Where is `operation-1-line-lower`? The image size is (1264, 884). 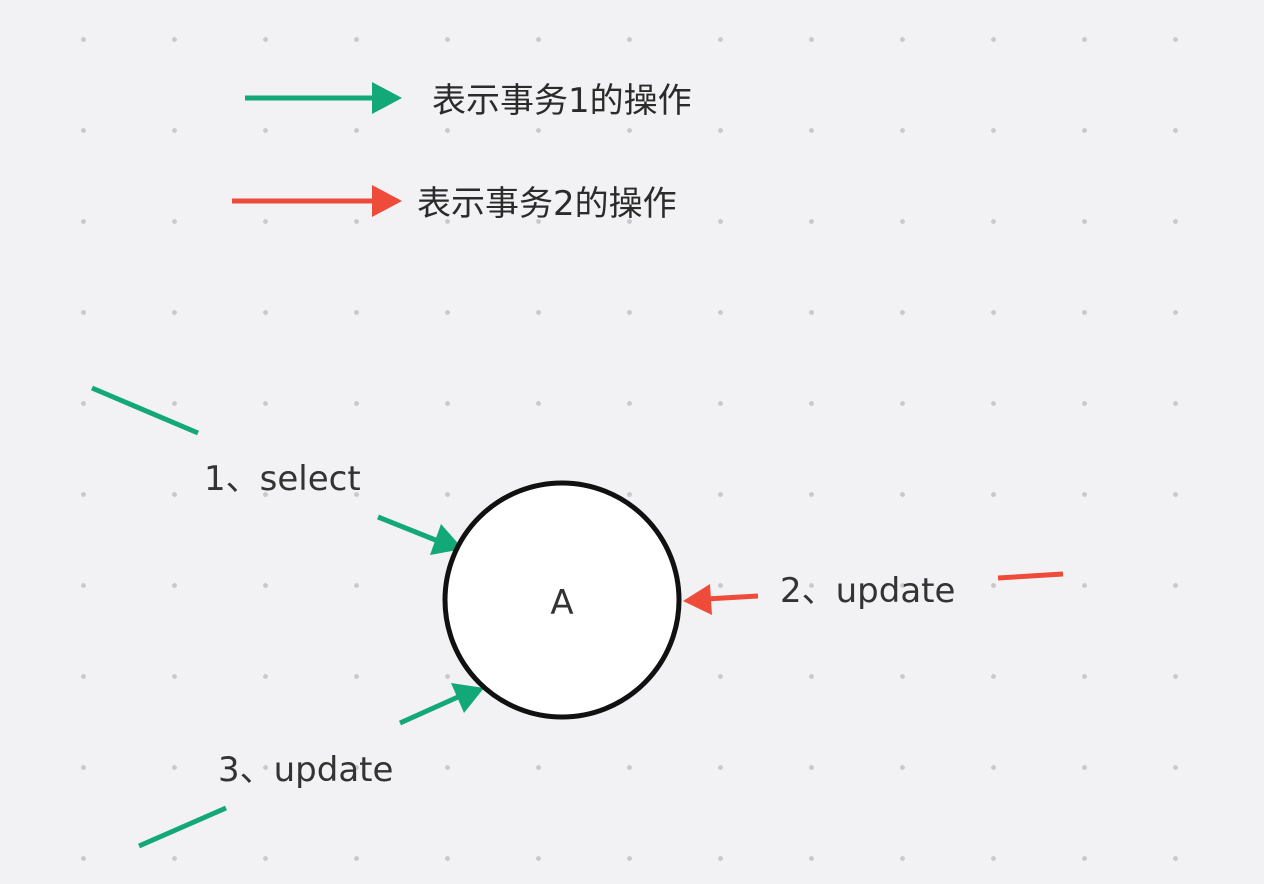
operation-1-line-lower is located at coordinates (408, 529).